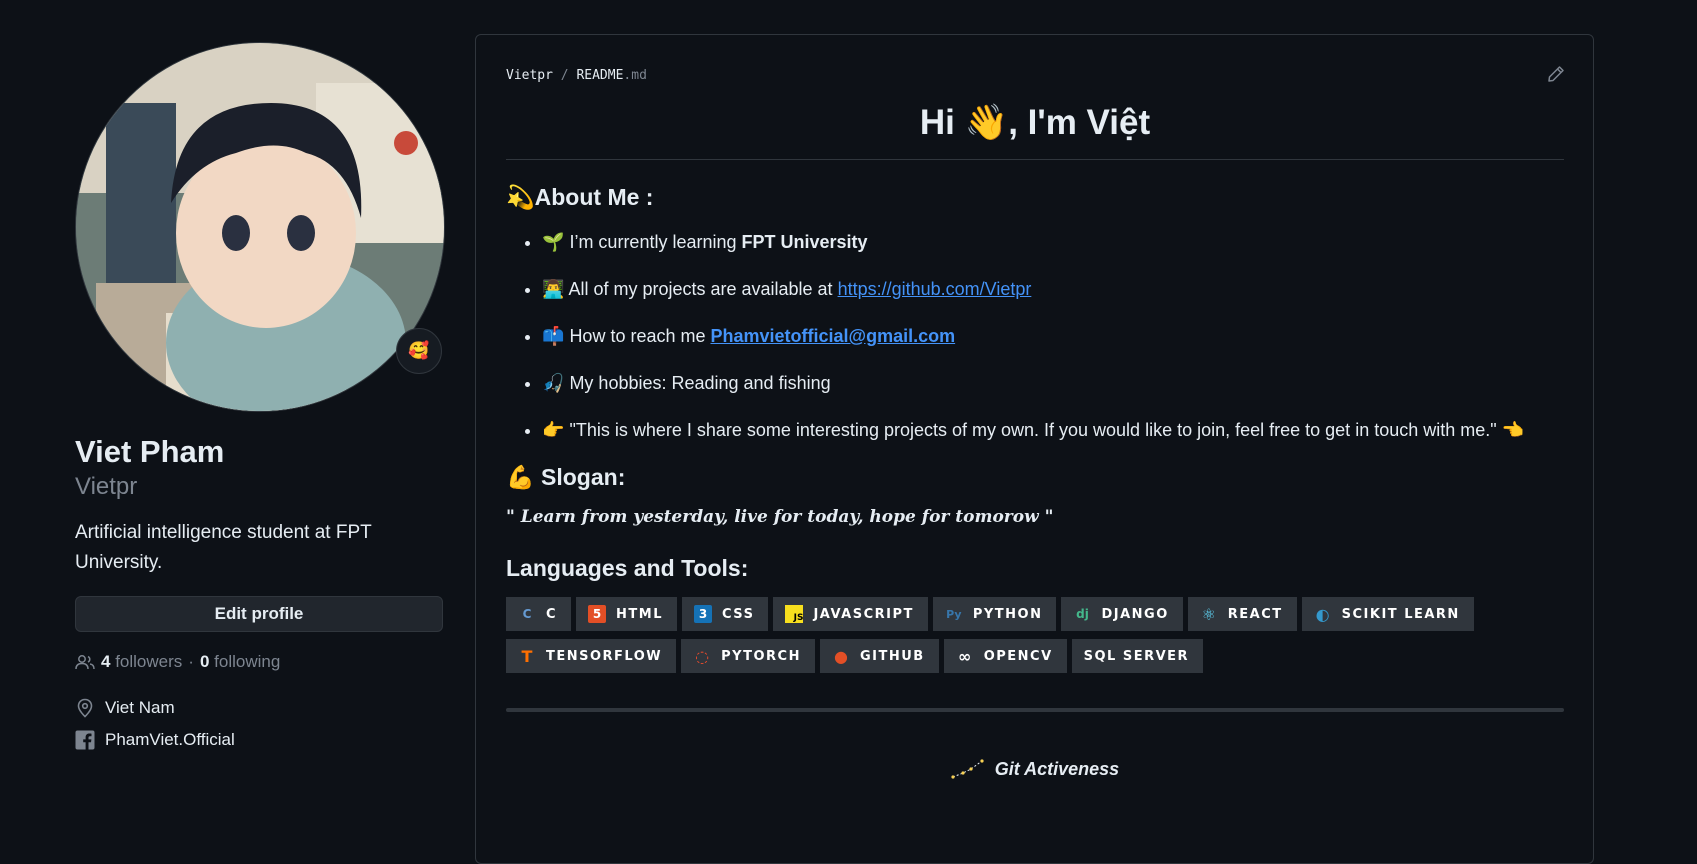  What do you see at coordinates (520, 198) in the screenshot?
I see `dizzy-icon: 💫` at bounding box center [520, 198].